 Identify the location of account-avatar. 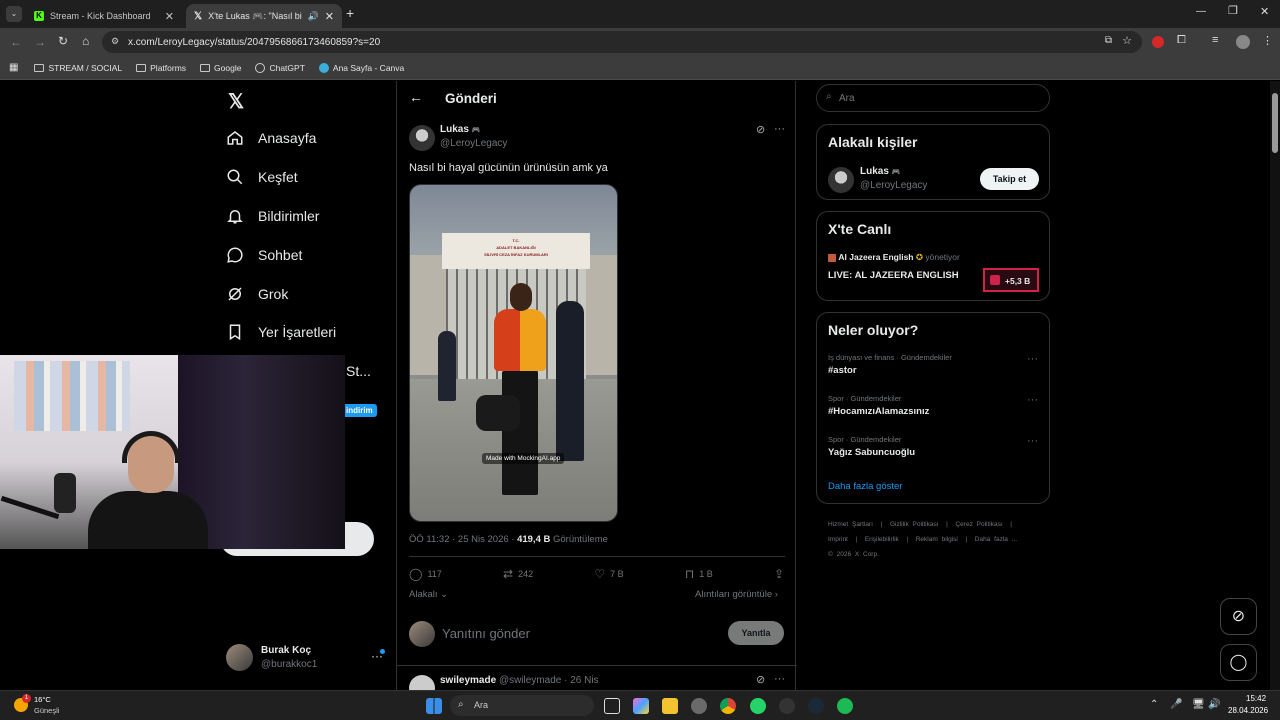
(239, 657).